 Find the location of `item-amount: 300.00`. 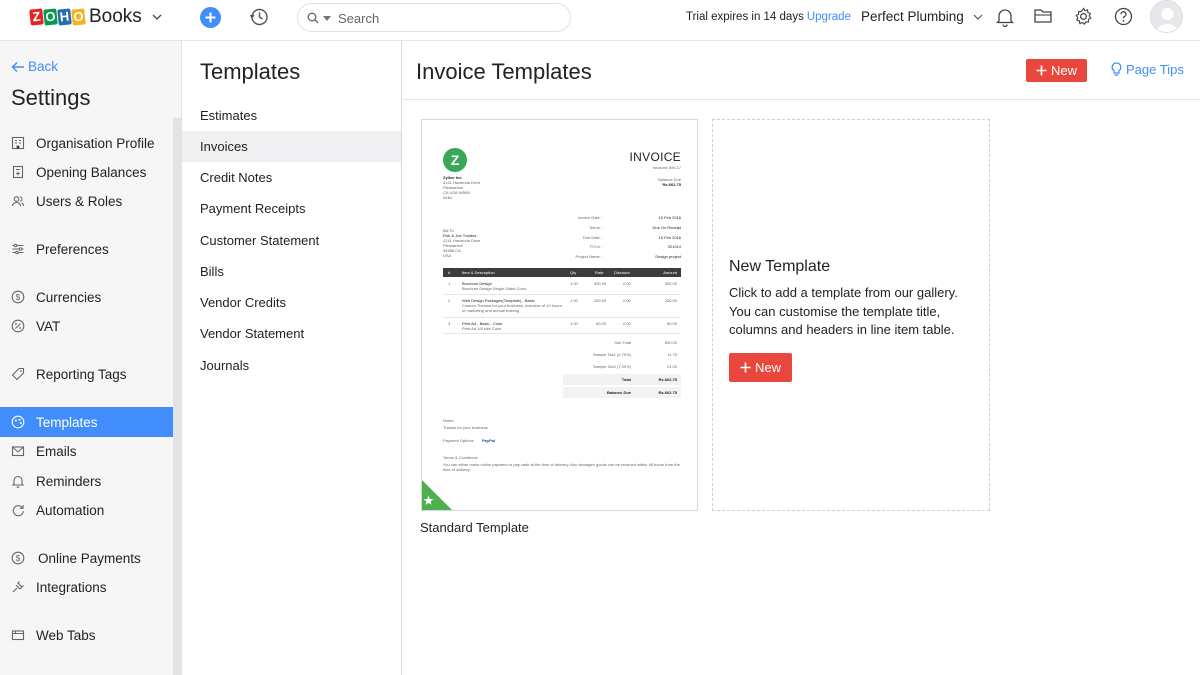

item-amount: 300.00 is located at coordinates (670, 283).